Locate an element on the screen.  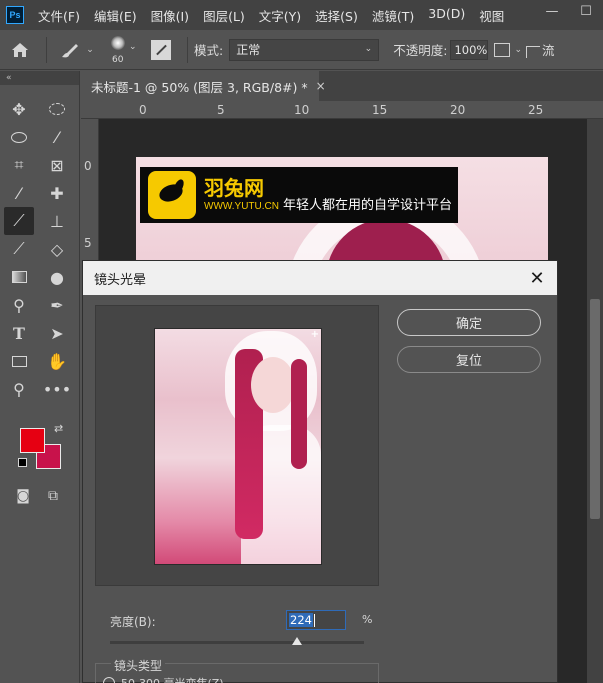
toolbar-bottom: ◙ ⧉ is located at coordinates (38, 496).